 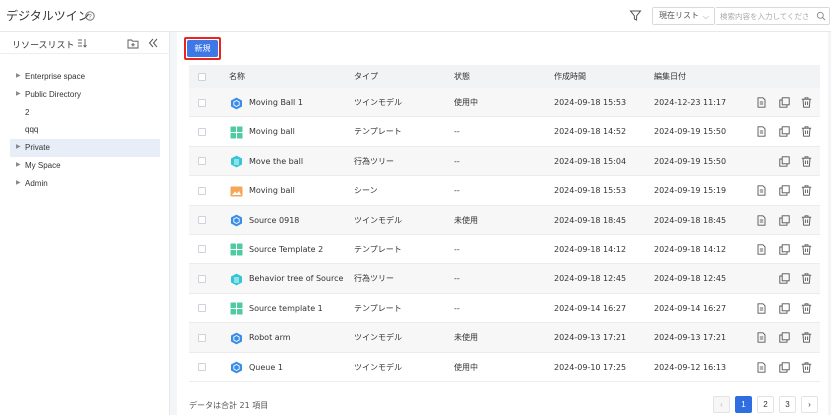 What do you see at coordinates (276, 161) in the screenshot?
I see `row-name: Move the ball` at bounding box center [276, 161].